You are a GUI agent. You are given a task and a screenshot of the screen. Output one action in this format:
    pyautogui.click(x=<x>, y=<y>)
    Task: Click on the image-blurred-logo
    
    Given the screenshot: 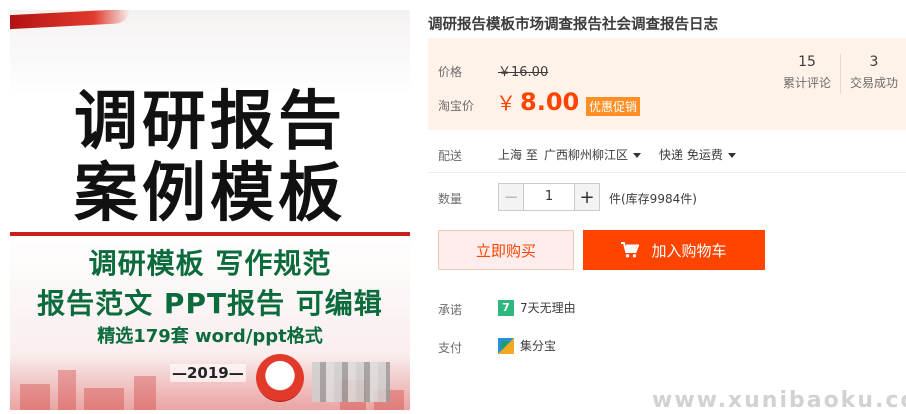 What is the action you would take?
    pyautogui.click(x=351, y=382)
    